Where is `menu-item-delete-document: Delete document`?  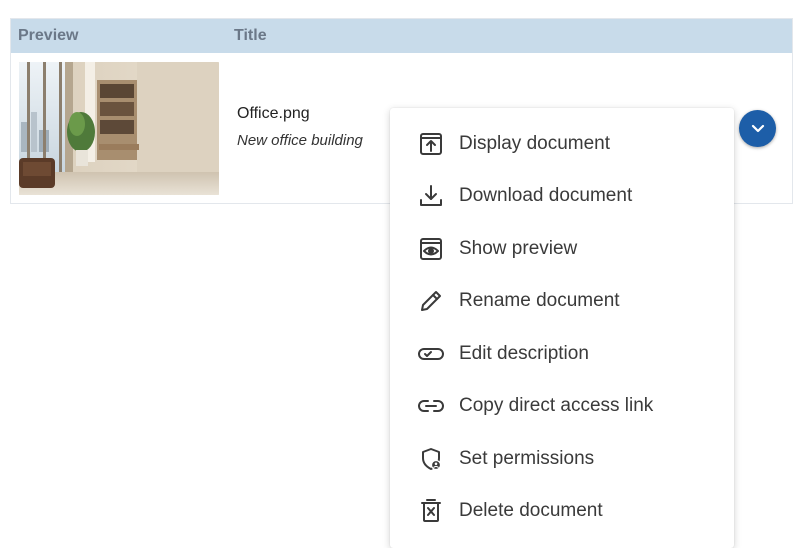 menu-item-delete-document: Delete document is located at coordinates (562, 511).